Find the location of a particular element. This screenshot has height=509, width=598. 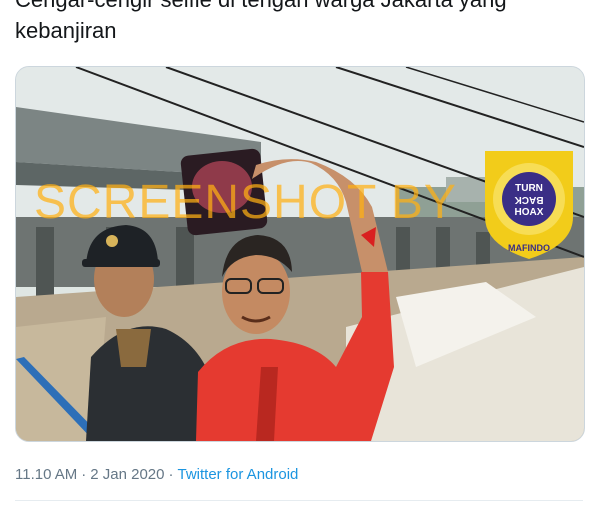

badge-line2: BACK is located at coordinates (529, 199).